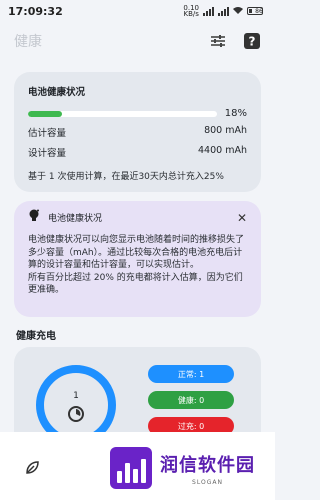  Describe the element at coordinates (57, 92) in the screenshot. I see `battery-health-heading: 电池健康状况` at that location.